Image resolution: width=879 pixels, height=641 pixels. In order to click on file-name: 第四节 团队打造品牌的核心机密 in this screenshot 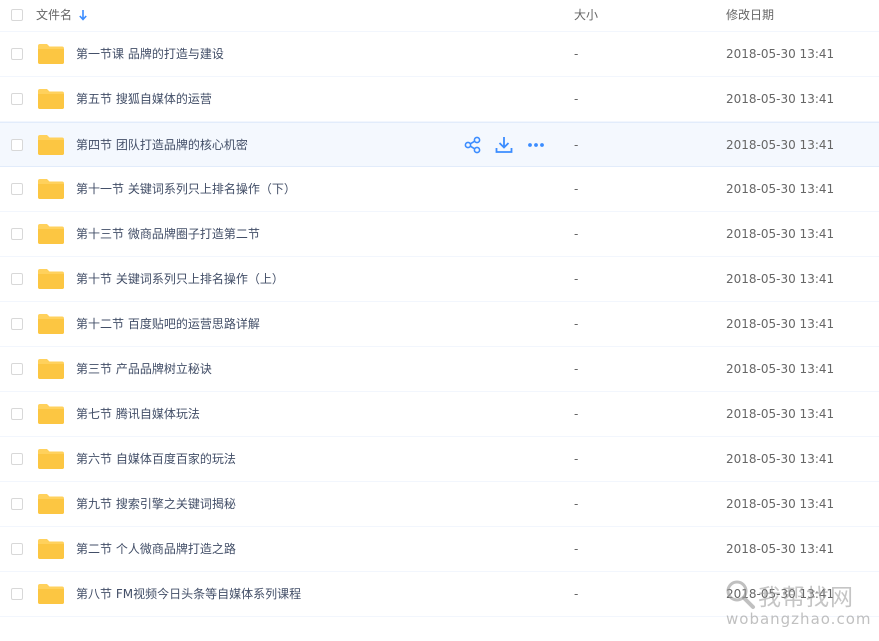, I will do `click(162, 145)`.